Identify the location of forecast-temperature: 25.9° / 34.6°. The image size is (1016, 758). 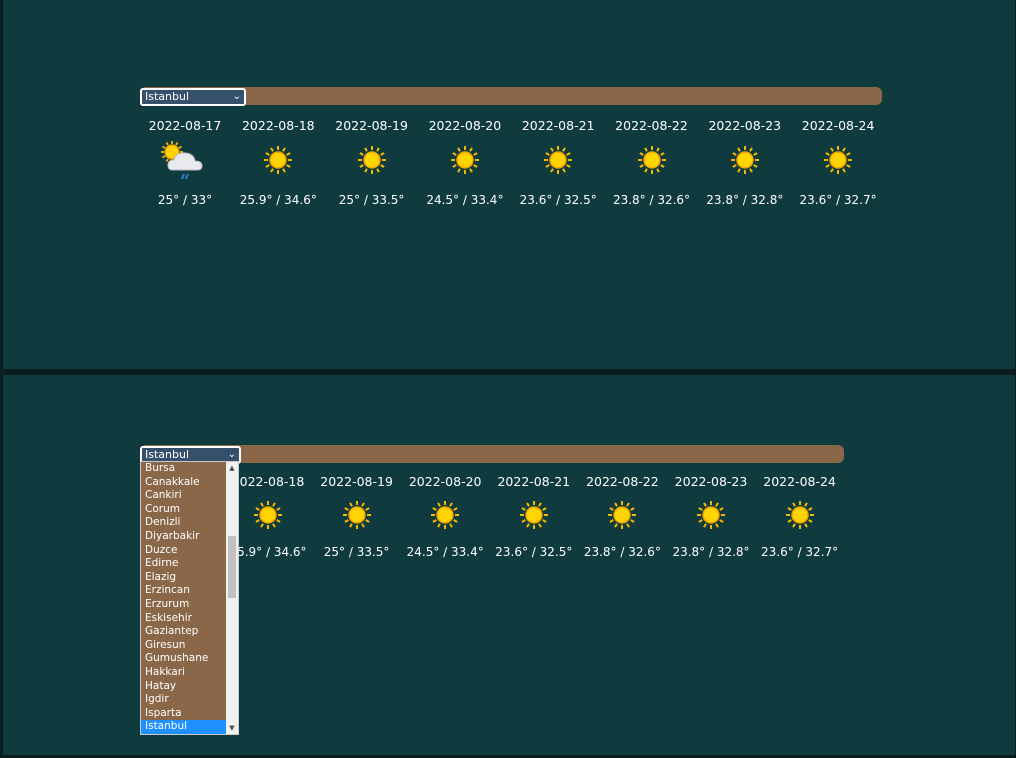
(278, 200).